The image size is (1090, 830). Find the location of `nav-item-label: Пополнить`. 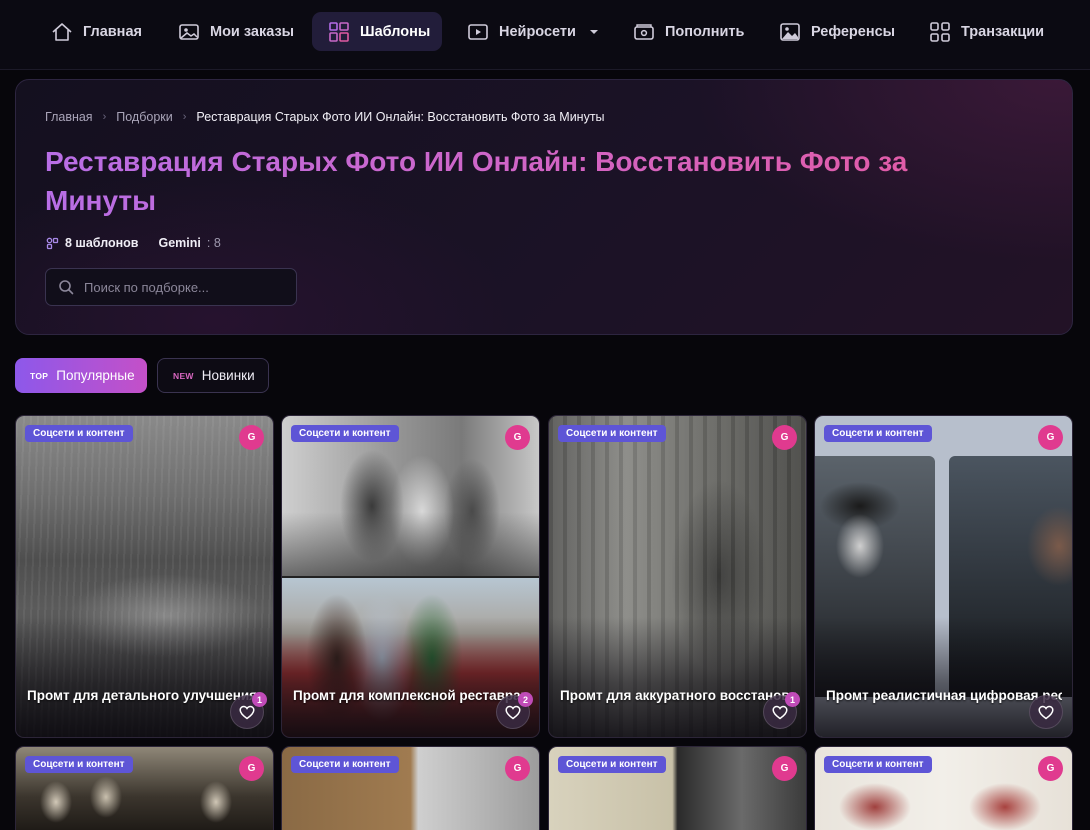

nav-item-label: Пополнить is located at coordinates (705, 31).